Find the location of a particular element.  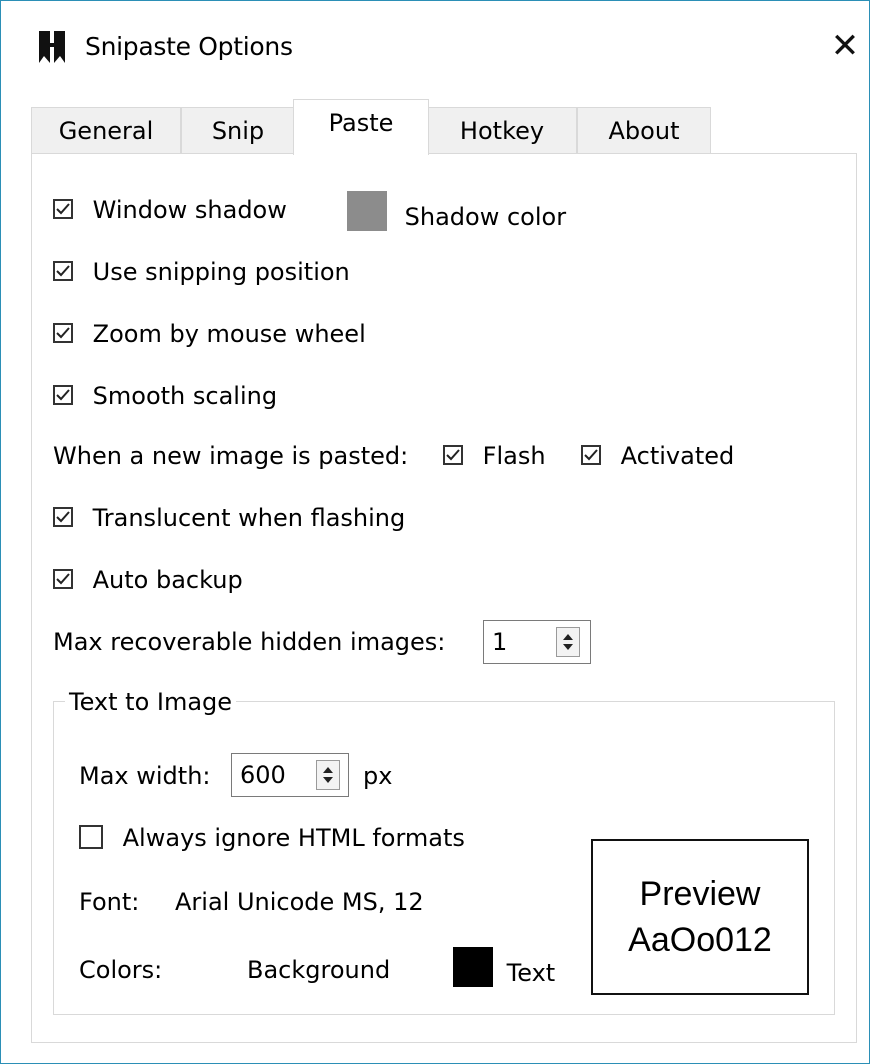

smooth-scaling-label: Smooth scaling is located at coordinates (185, 396).